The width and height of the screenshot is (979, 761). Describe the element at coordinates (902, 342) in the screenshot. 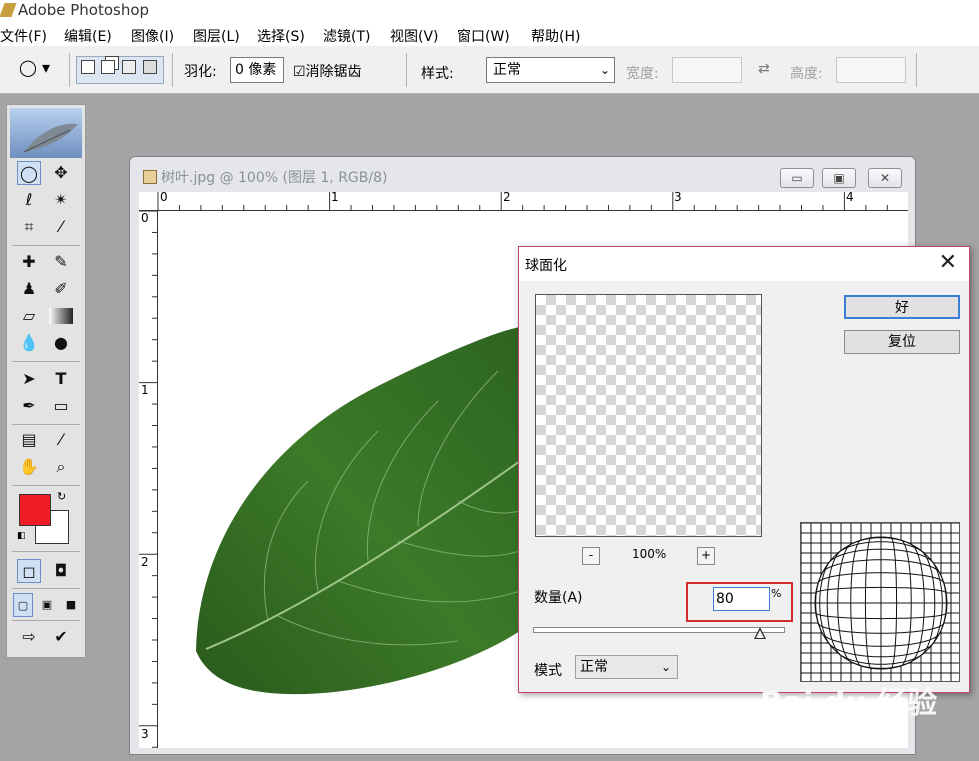

I see `reset-button: 复位` at that location.